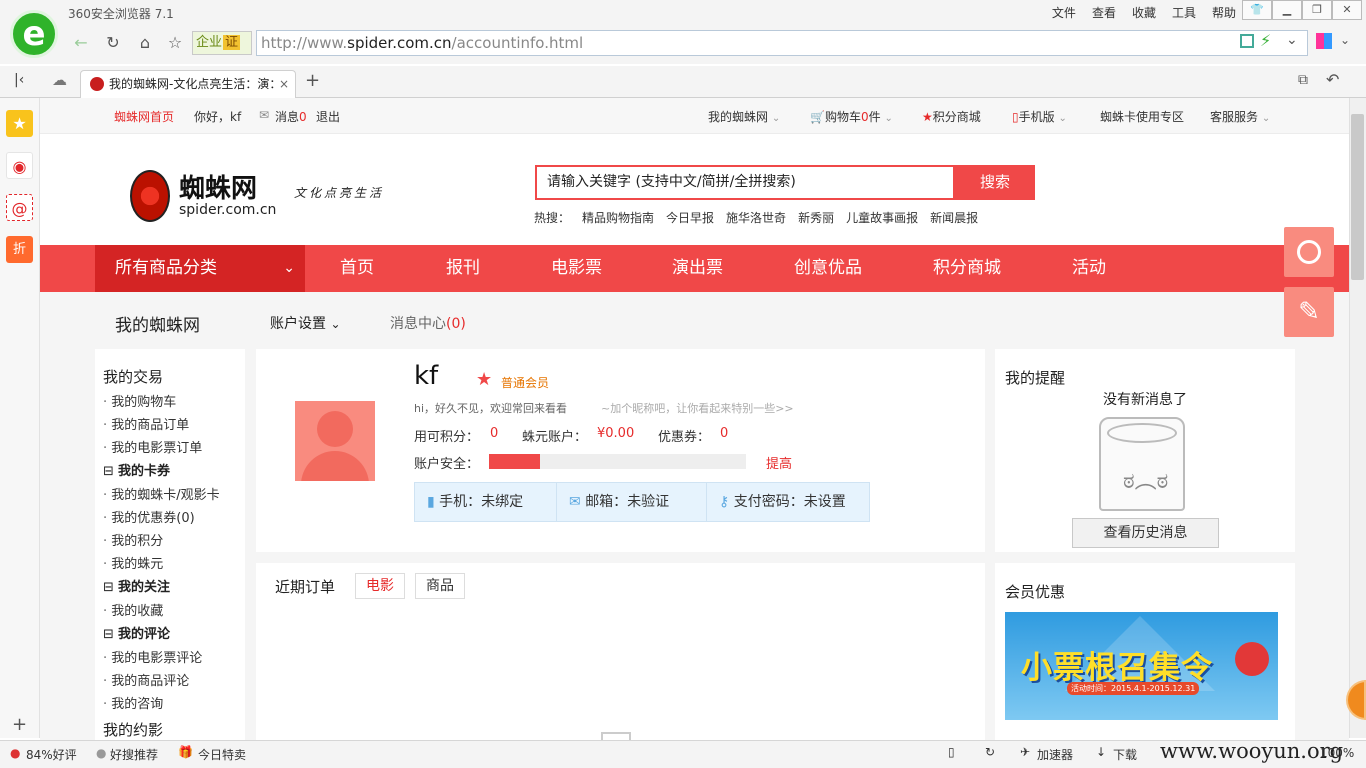  I want to click on accelerator-text: 加速器, so click(1055, 754).